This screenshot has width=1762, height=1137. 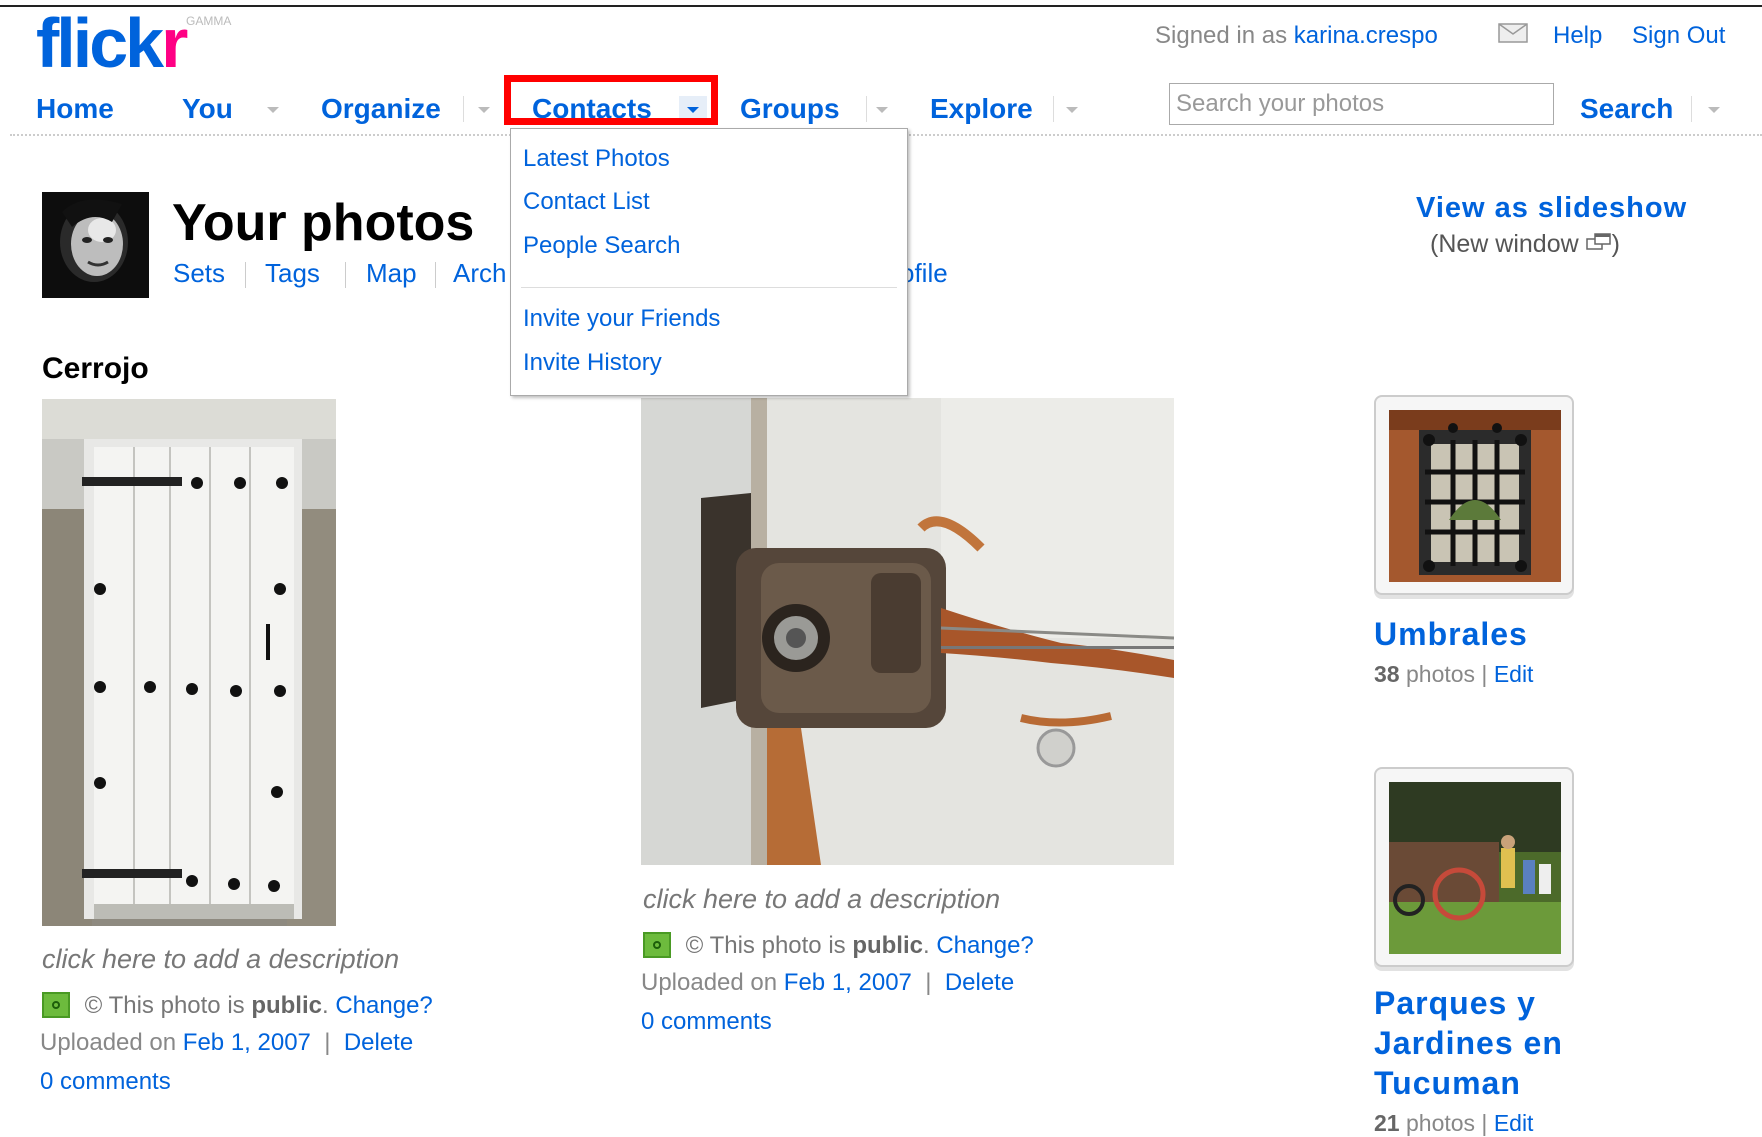 What do you see at coordinates (292, 273) in the screenshot?
I see `subnav-tags: Tags` at bounding box center [292, 273].